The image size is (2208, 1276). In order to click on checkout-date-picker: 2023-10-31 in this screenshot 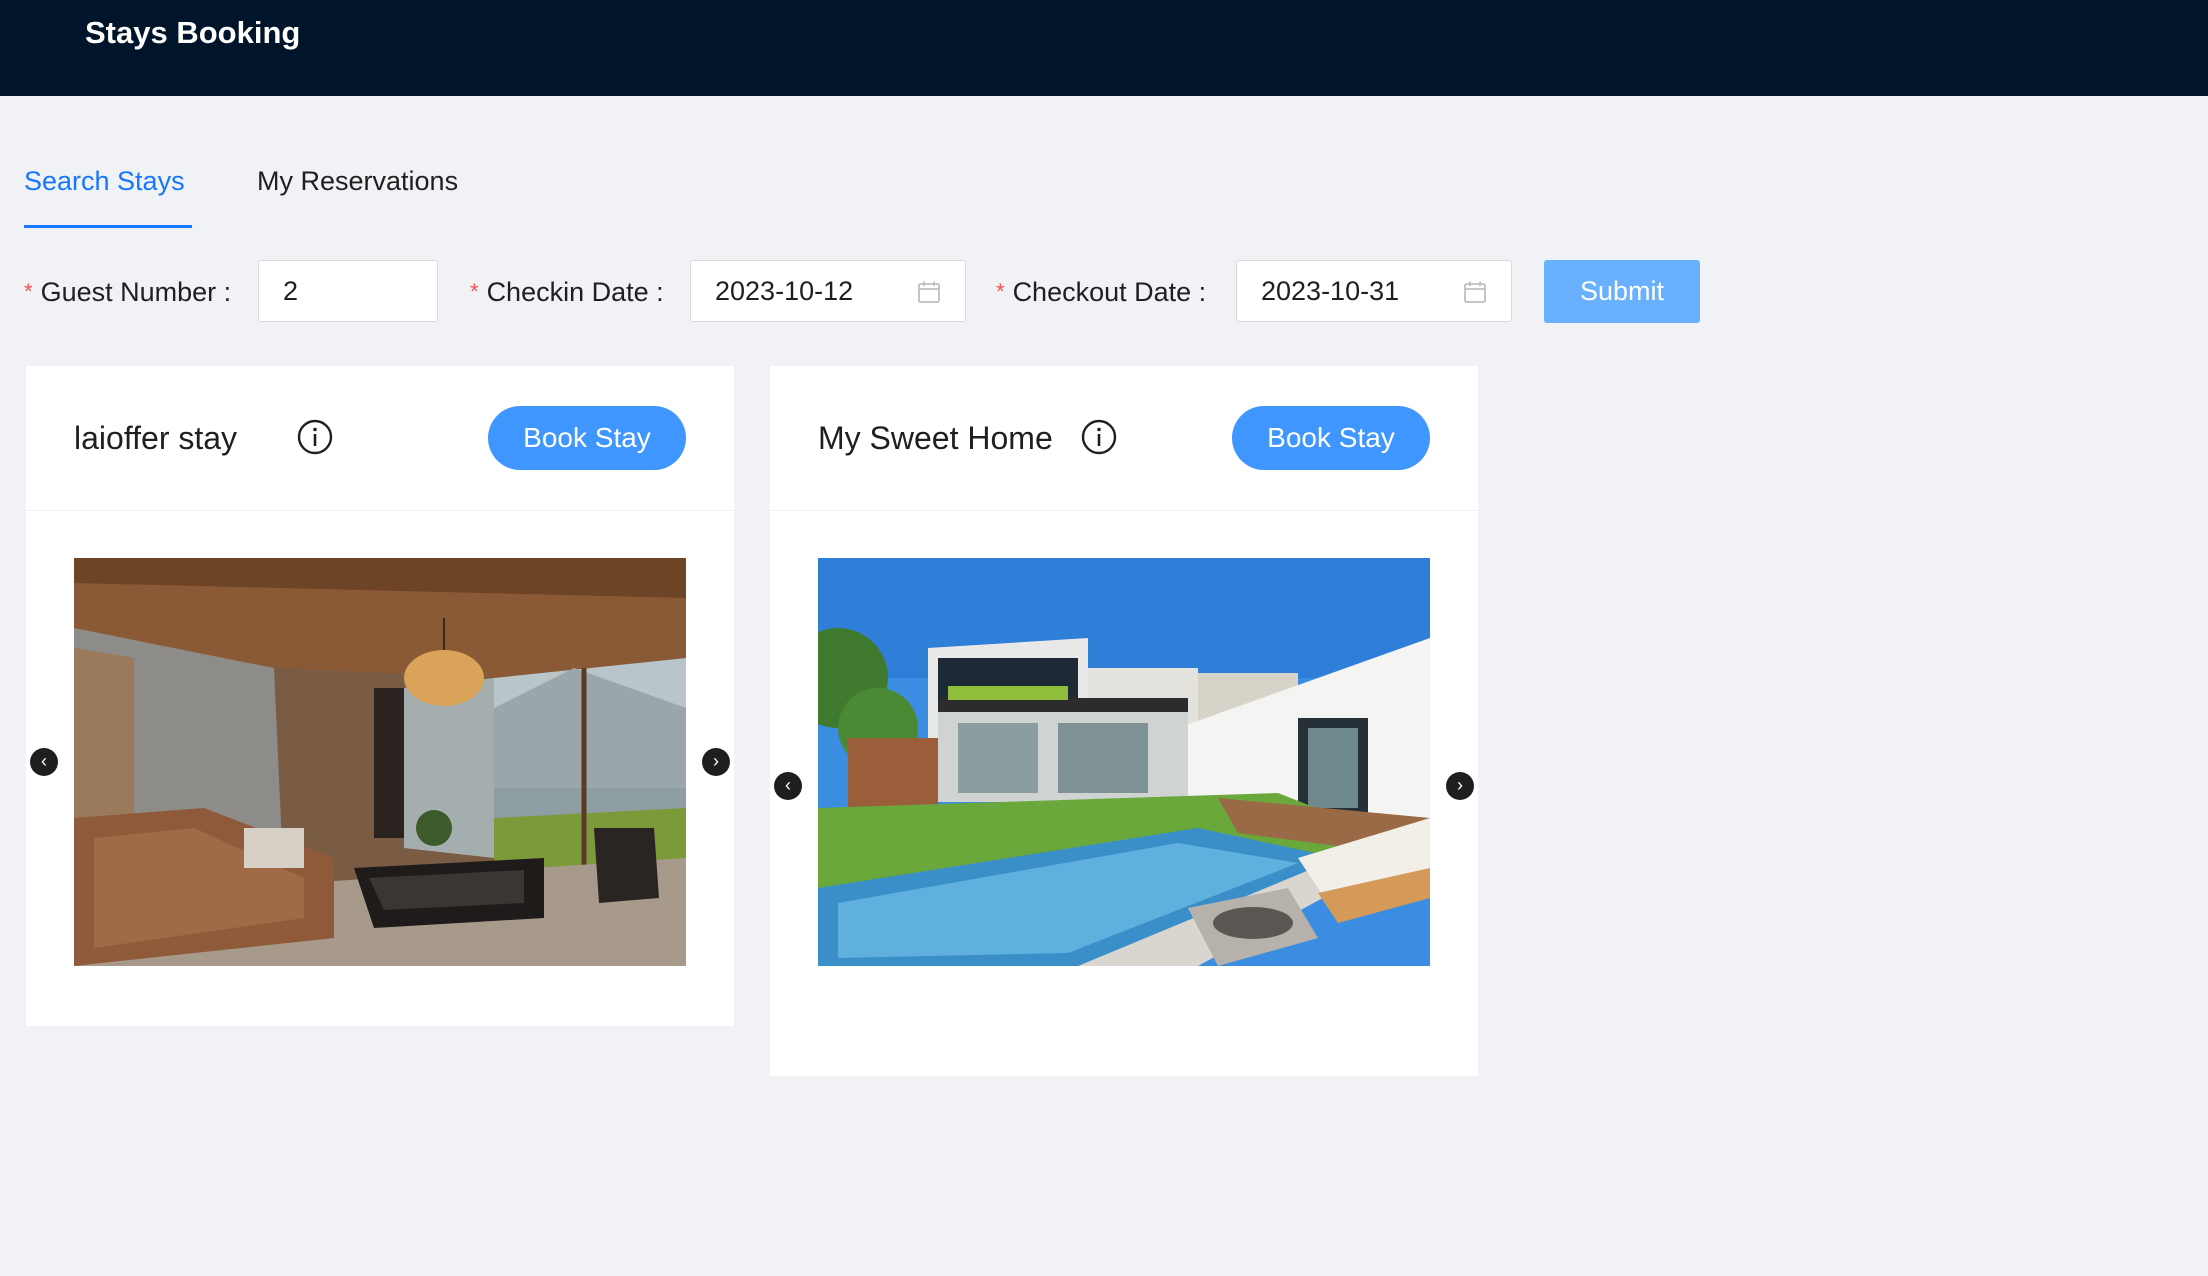, I will do `click(1374, 291)`.